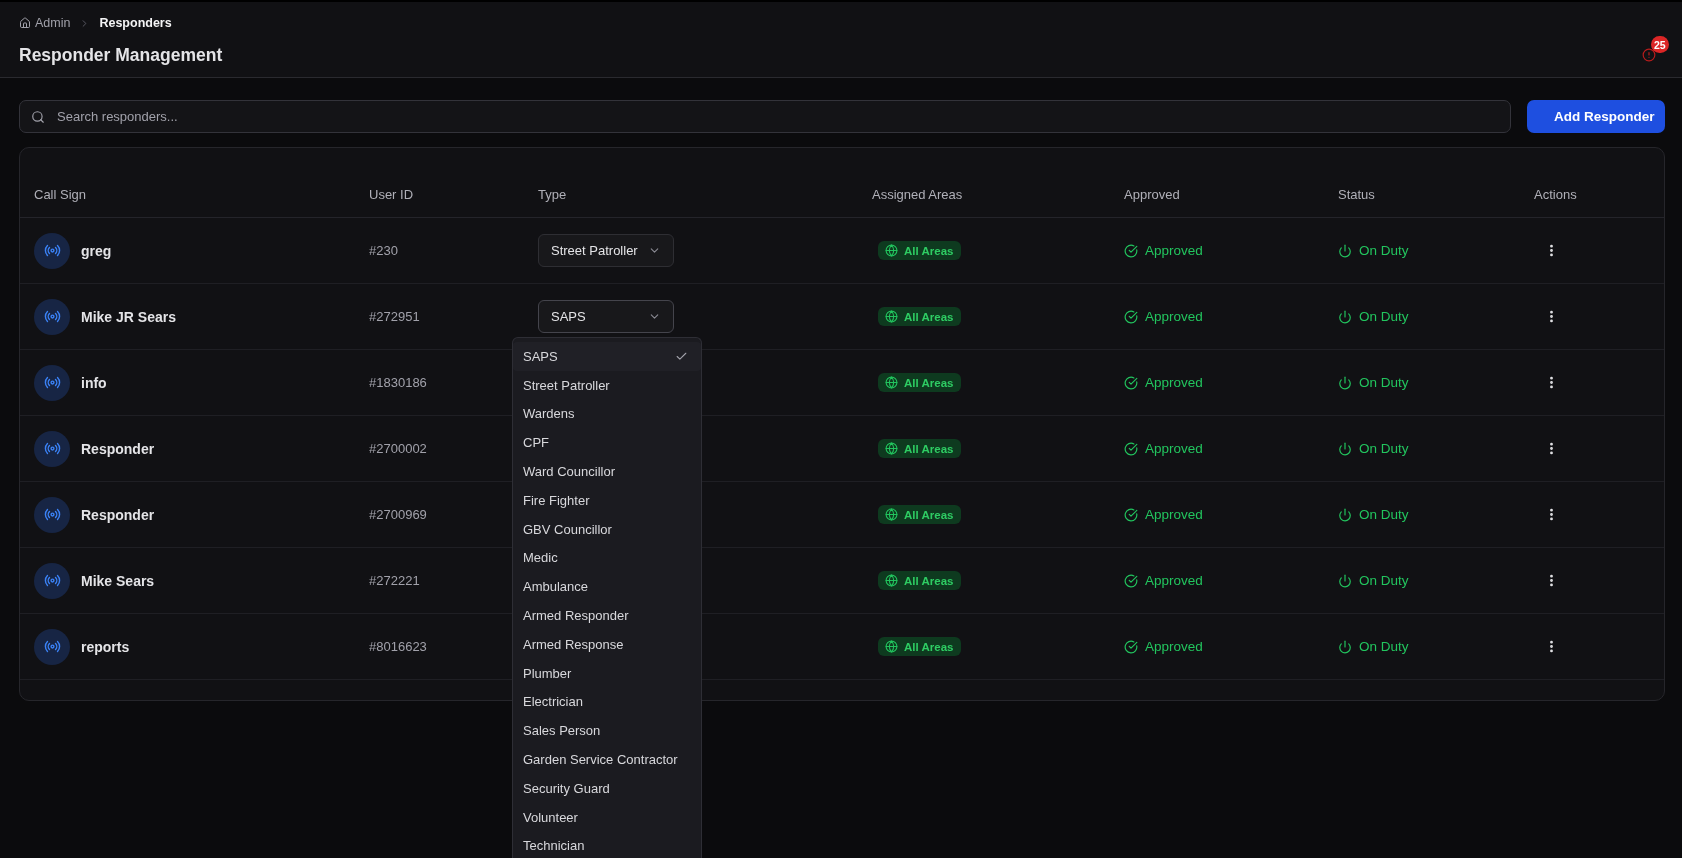 The width and height of the screenshot is (1682, 858). What do you see at coordinates (607, 500) in the screenshot?
I see `menu-item: Fire Fighter` at bounding box center [607, 500].